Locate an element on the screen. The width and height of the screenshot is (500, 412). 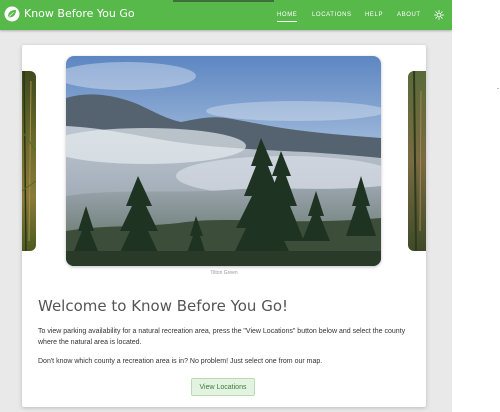
next-slide is located at coordinates (417, 161).